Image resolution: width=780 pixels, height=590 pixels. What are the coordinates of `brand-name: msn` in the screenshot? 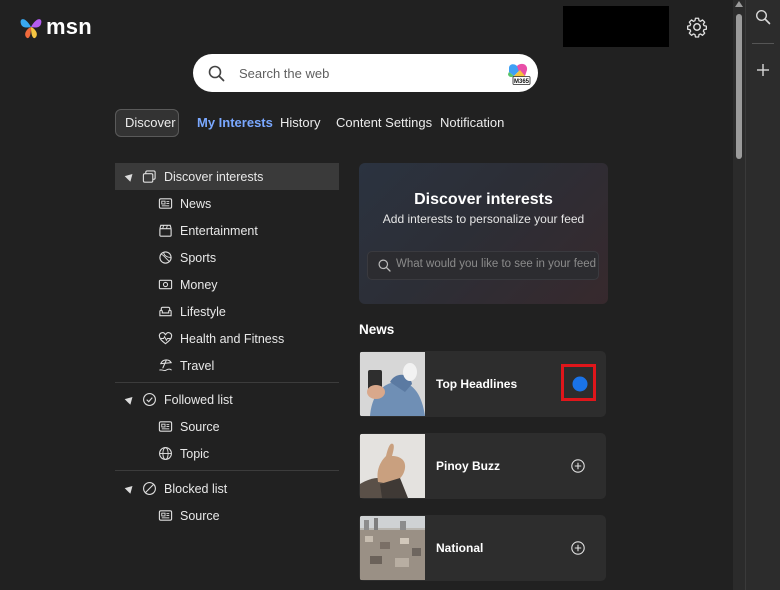 It's located at (69, 26).